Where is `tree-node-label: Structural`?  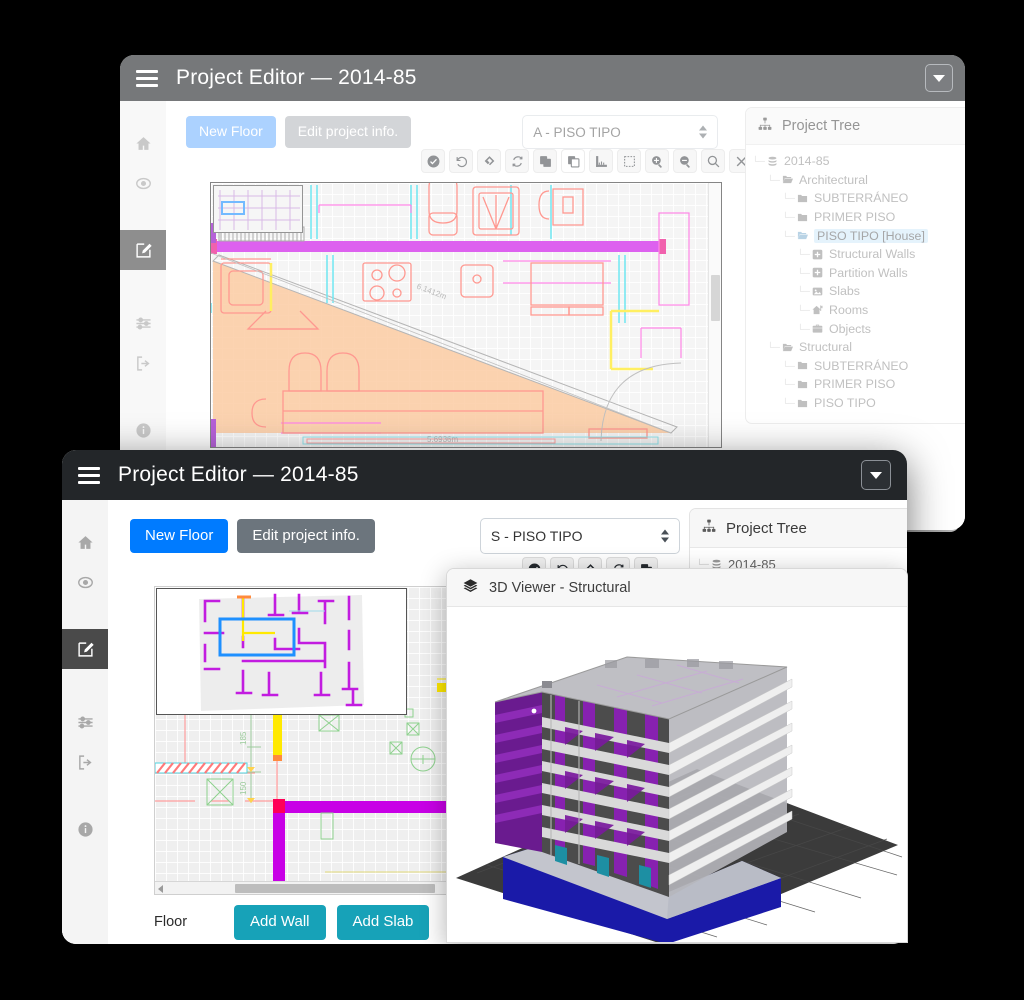
tree-node-label: Structural is located at coordinates (826, 347).